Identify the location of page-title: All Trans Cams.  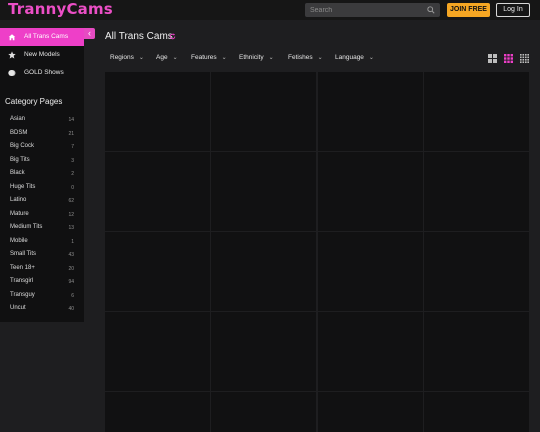
(139, 36).